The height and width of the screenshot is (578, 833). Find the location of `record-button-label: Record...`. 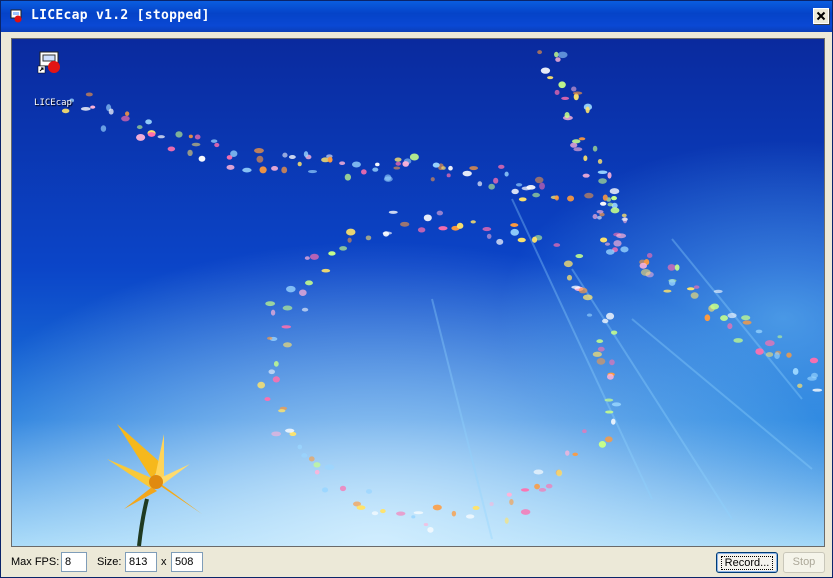

record-button-label: Record... is located at coordinates (747, 563).